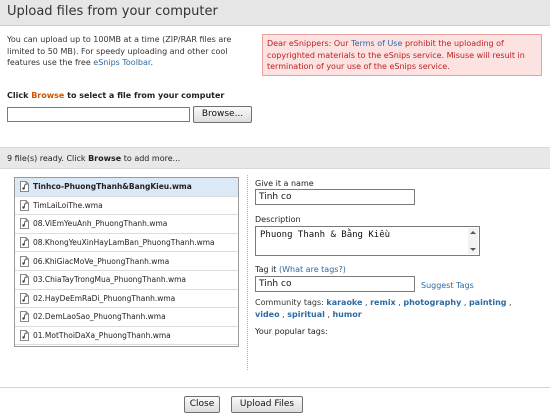 Image resolution: width=550 pixels, height=419 pixels. What do you see at coordinates (110, 280) in the screenshot?
I see `file-name: 03.ChiaTayTrongMua_PhuongThanh.wma` at bounding box center [110, 280].